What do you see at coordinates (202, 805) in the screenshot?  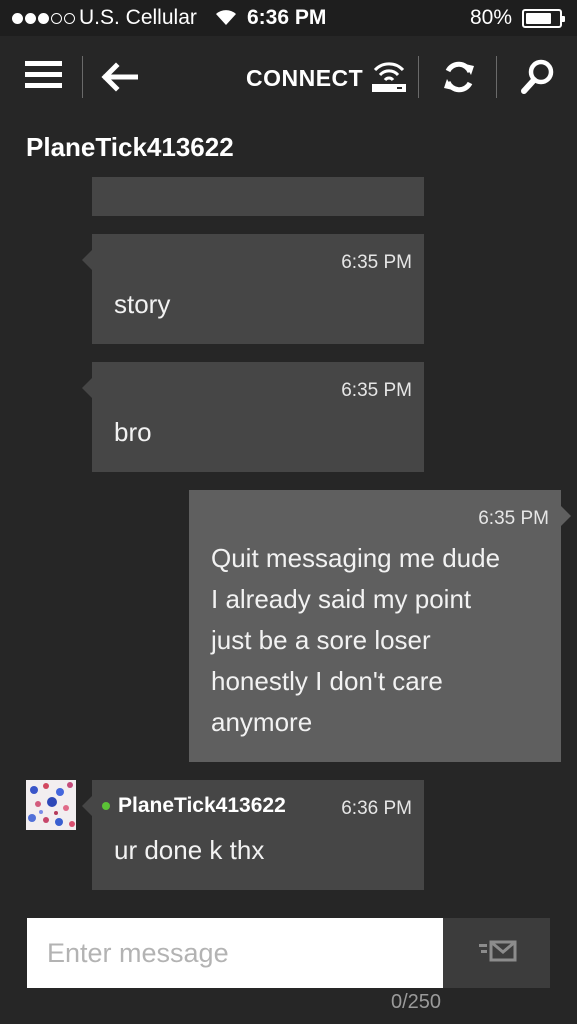 I see `sender-name: PlaneTick413622` at bounding box center [202, 805].